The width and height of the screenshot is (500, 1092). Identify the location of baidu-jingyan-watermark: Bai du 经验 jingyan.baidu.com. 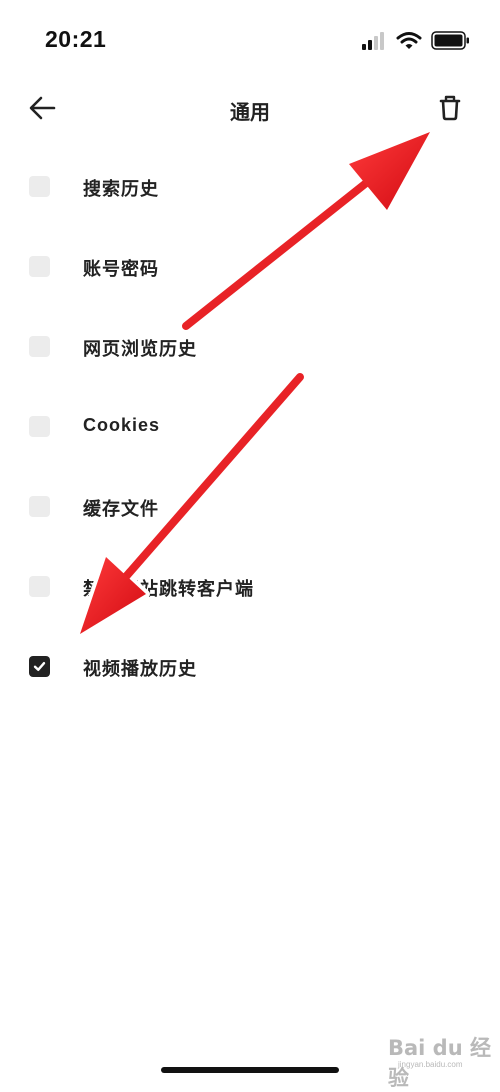
(437, 1060).